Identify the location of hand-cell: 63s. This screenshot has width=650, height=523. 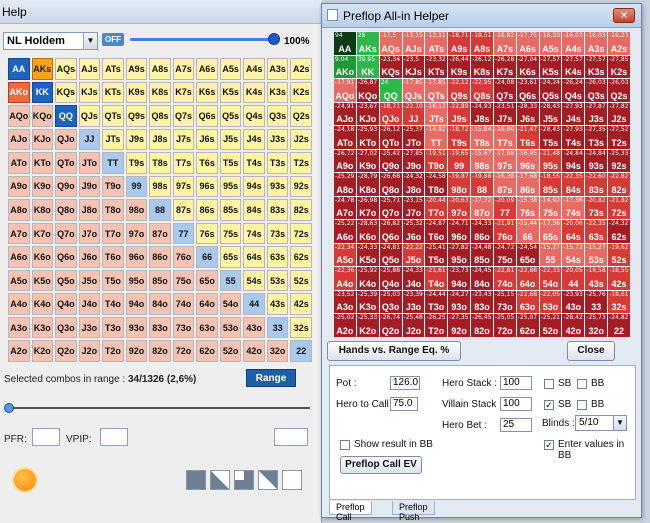
(277, 257).